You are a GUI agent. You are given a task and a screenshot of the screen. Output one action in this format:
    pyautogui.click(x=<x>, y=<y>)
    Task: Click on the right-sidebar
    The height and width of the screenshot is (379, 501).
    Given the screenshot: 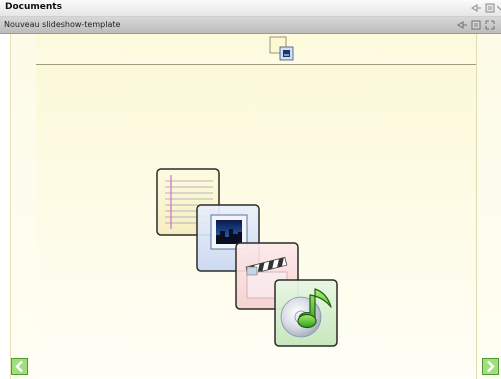 What is the action you would take?
    pyautogui.click(x=488, y=206)
    